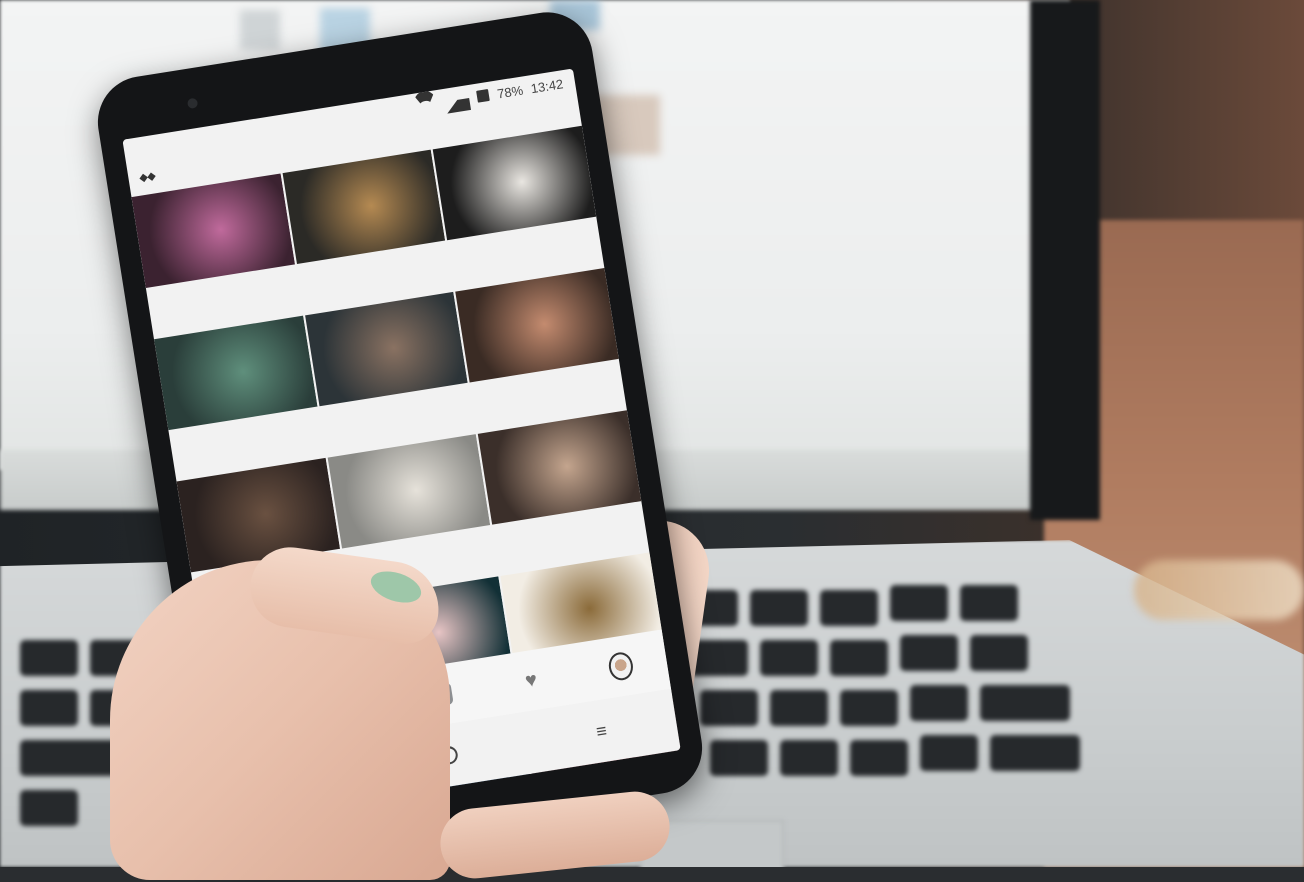 Image resolution: width=1304 pixels, height=882 pixels. What do you see at coordinates (192, 103) in the screenshot?
I see `front-camera` at bounding box center [192, 103].